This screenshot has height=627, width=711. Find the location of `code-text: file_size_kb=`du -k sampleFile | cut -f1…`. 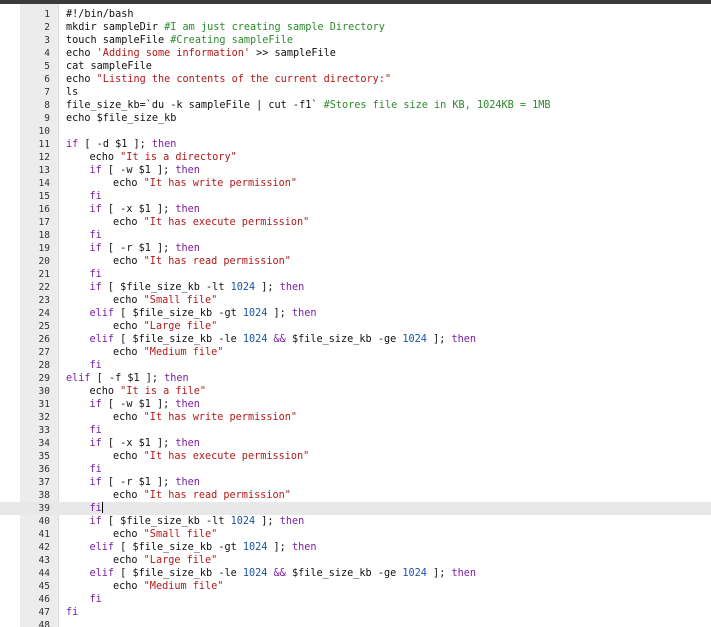

code-text: file_size_kb=`du -k sampleFile | cut -f1… is located at coordinates (308, 105).